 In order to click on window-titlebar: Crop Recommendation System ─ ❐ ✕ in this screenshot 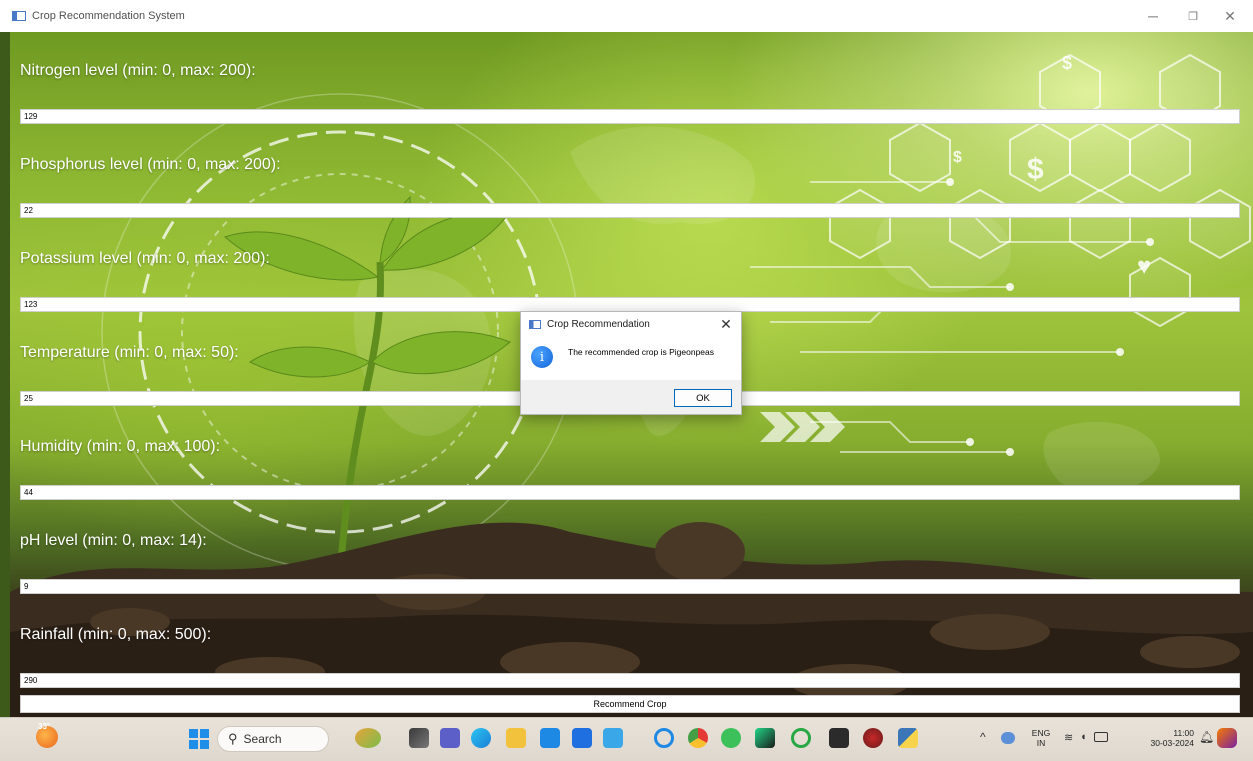, I will do `click(626, 16)`.